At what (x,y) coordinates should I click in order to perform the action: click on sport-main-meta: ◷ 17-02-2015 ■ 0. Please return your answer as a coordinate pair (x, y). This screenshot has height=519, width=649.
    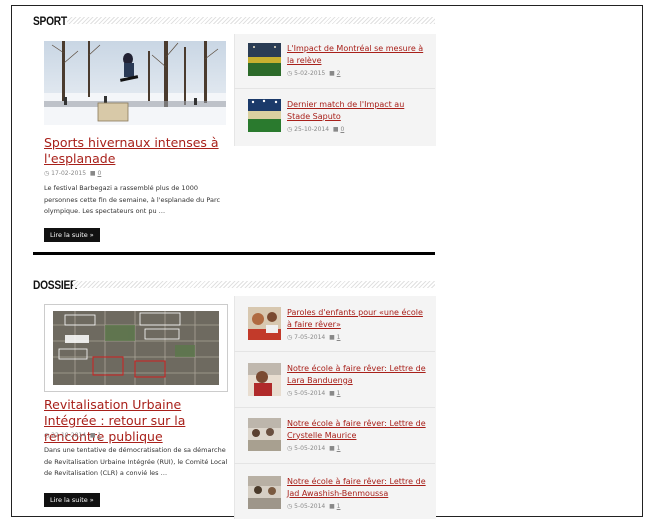
    Looking at the image, I should click on (72, 173).